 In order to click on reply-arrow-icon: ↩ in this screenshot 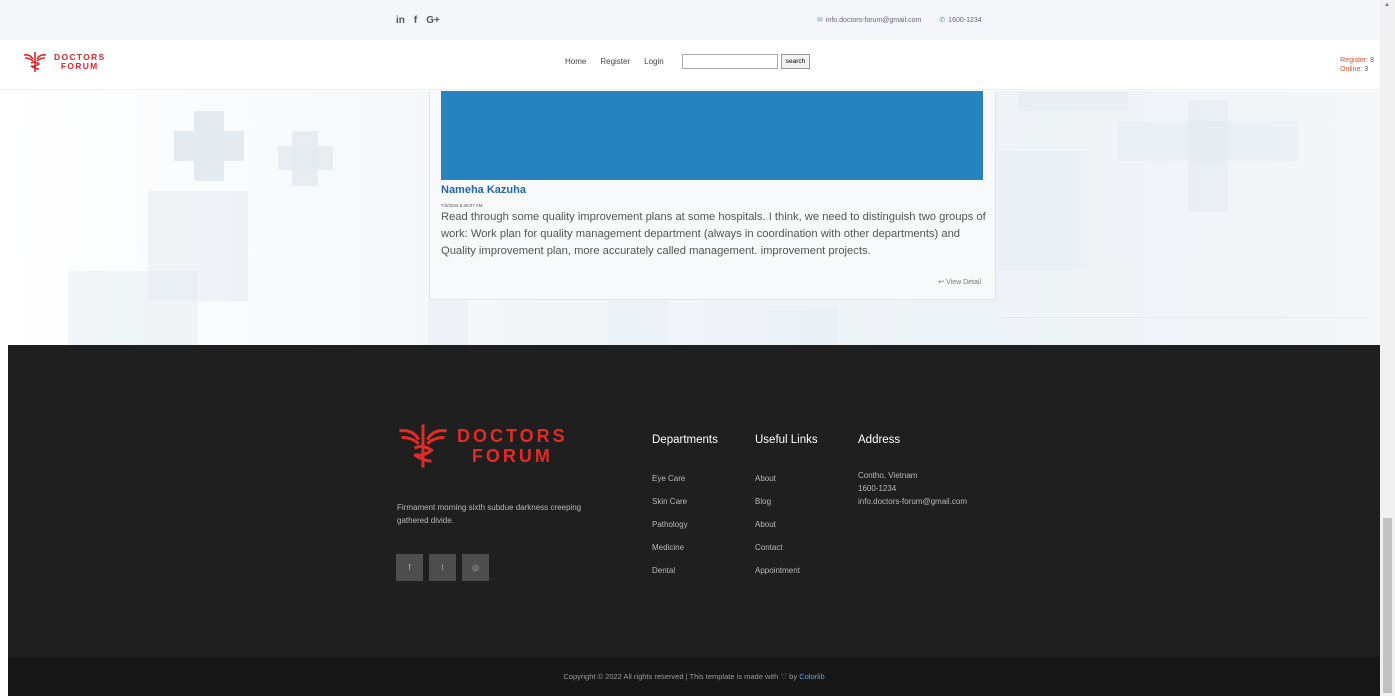, I will do `click(941, 282)`.